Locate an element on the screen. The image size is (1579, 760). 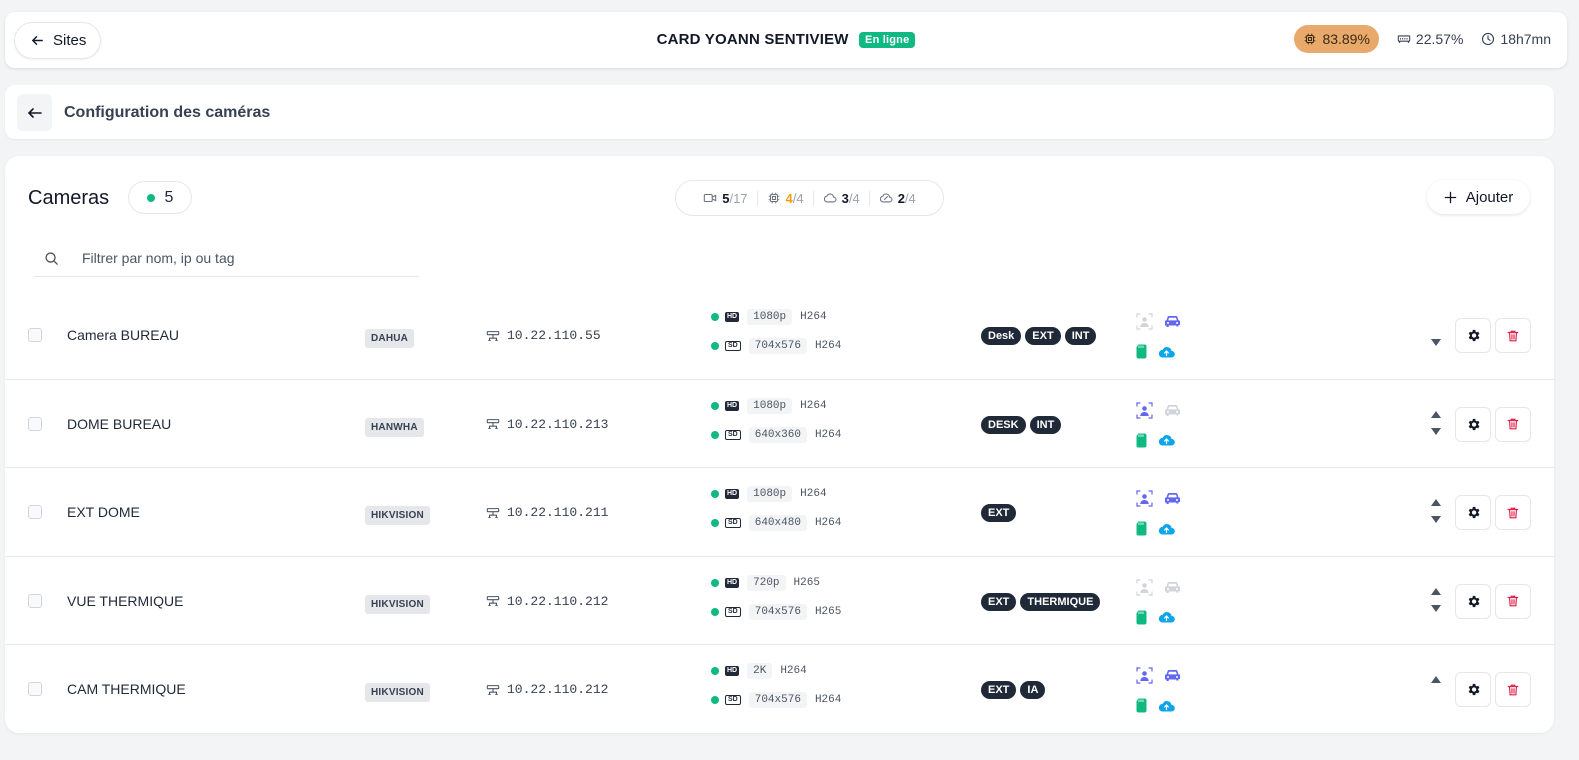
network-icon is located at coordinates (493, 601).